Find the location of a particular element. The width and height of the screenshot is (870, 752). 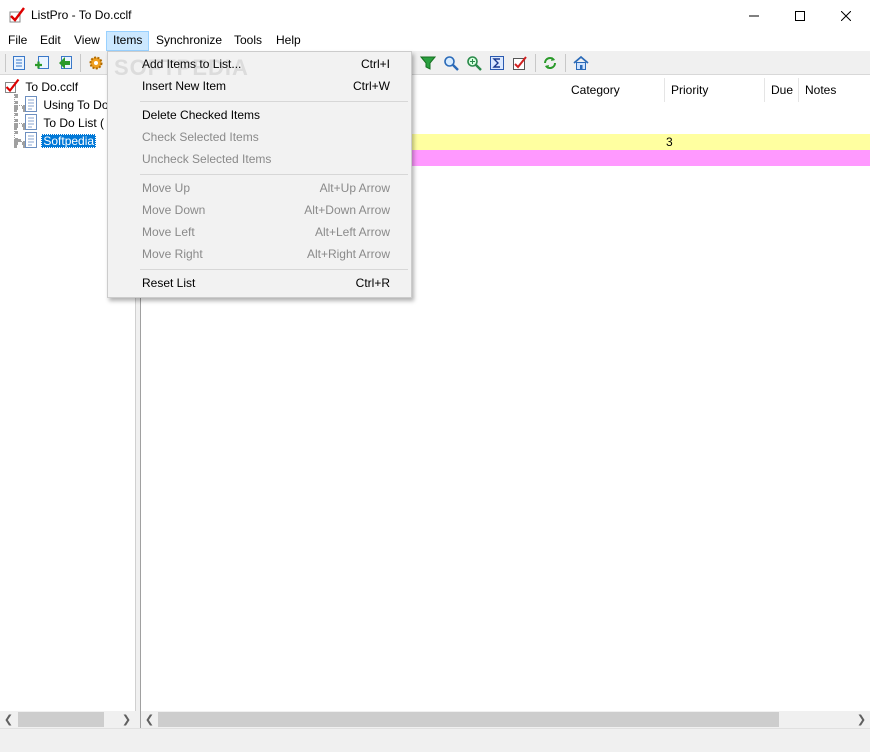

app-checkmark-icon is located at coordinates (17, 15).